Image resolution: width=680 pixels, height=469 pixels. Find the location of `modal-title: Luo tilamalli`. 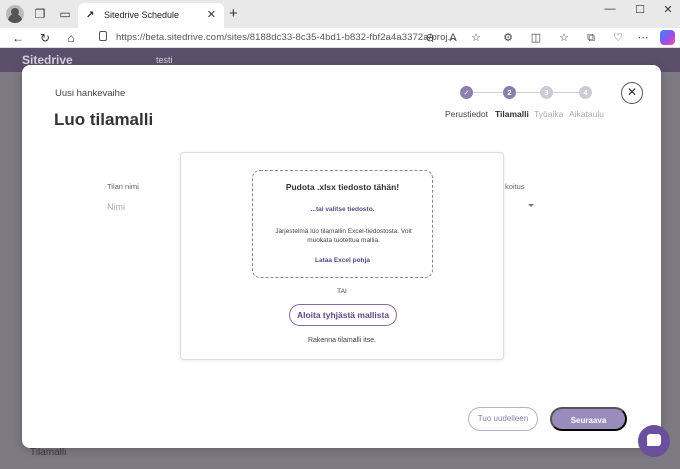

modal-title: Luo tilamalli is located at coordinates (104, 119).